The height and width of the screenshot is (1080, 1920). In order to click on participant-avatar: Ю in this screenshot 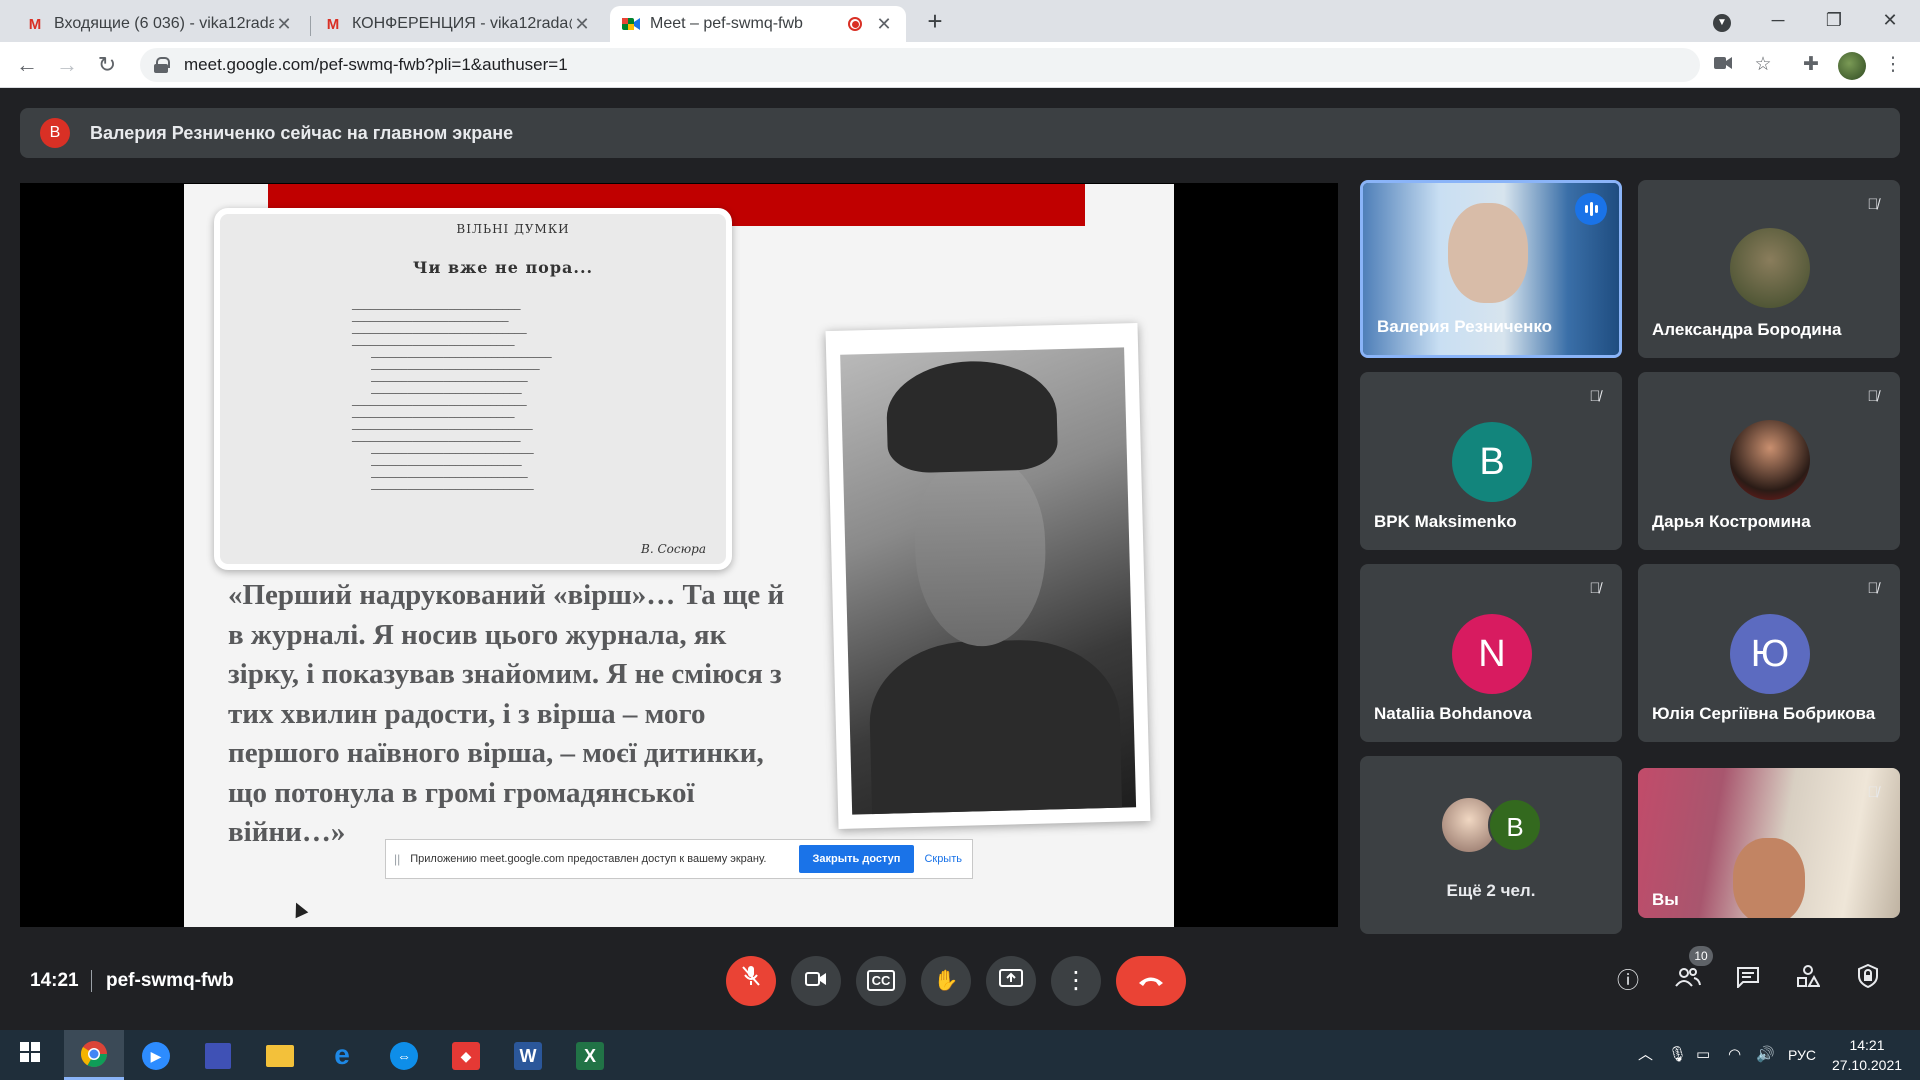, I will do `click(1770, 654)`.